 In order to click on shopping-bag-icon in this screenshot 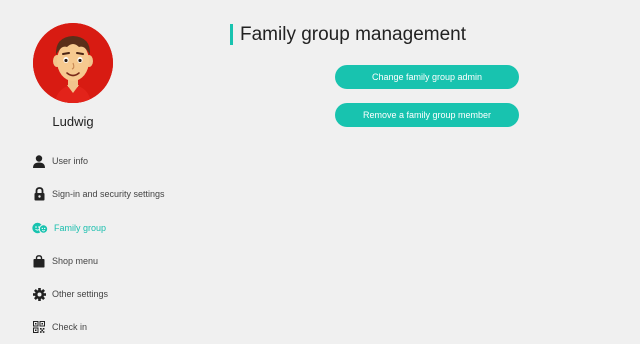, I will do `click(39, 261)`.